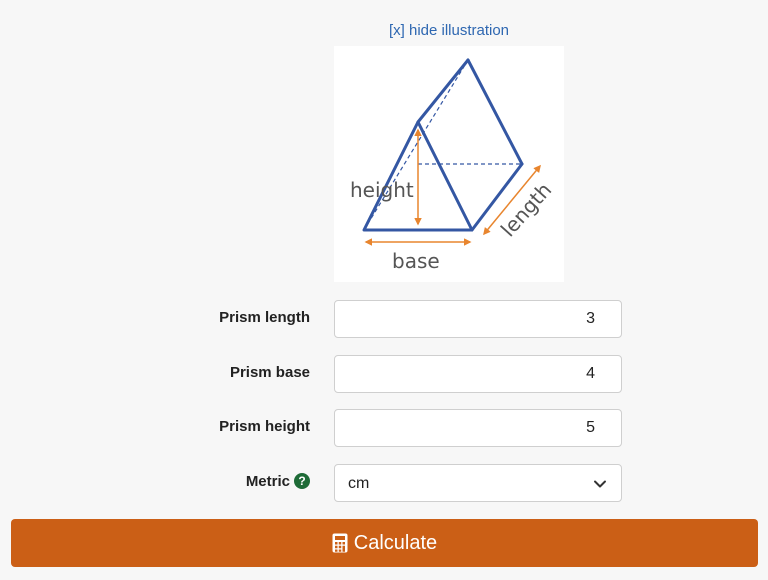 The image size is (768, 580). What do you see at coordinates (382, 190) in the screenshot?
I see `height-label: height` at bounding box center [382, 190].